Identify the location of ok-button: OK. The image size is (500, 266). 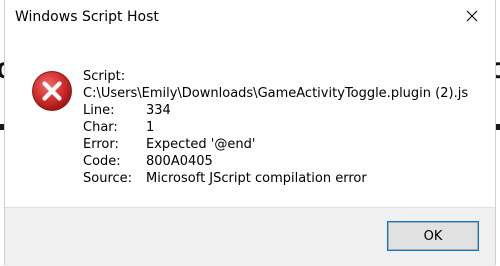
(433, 236).